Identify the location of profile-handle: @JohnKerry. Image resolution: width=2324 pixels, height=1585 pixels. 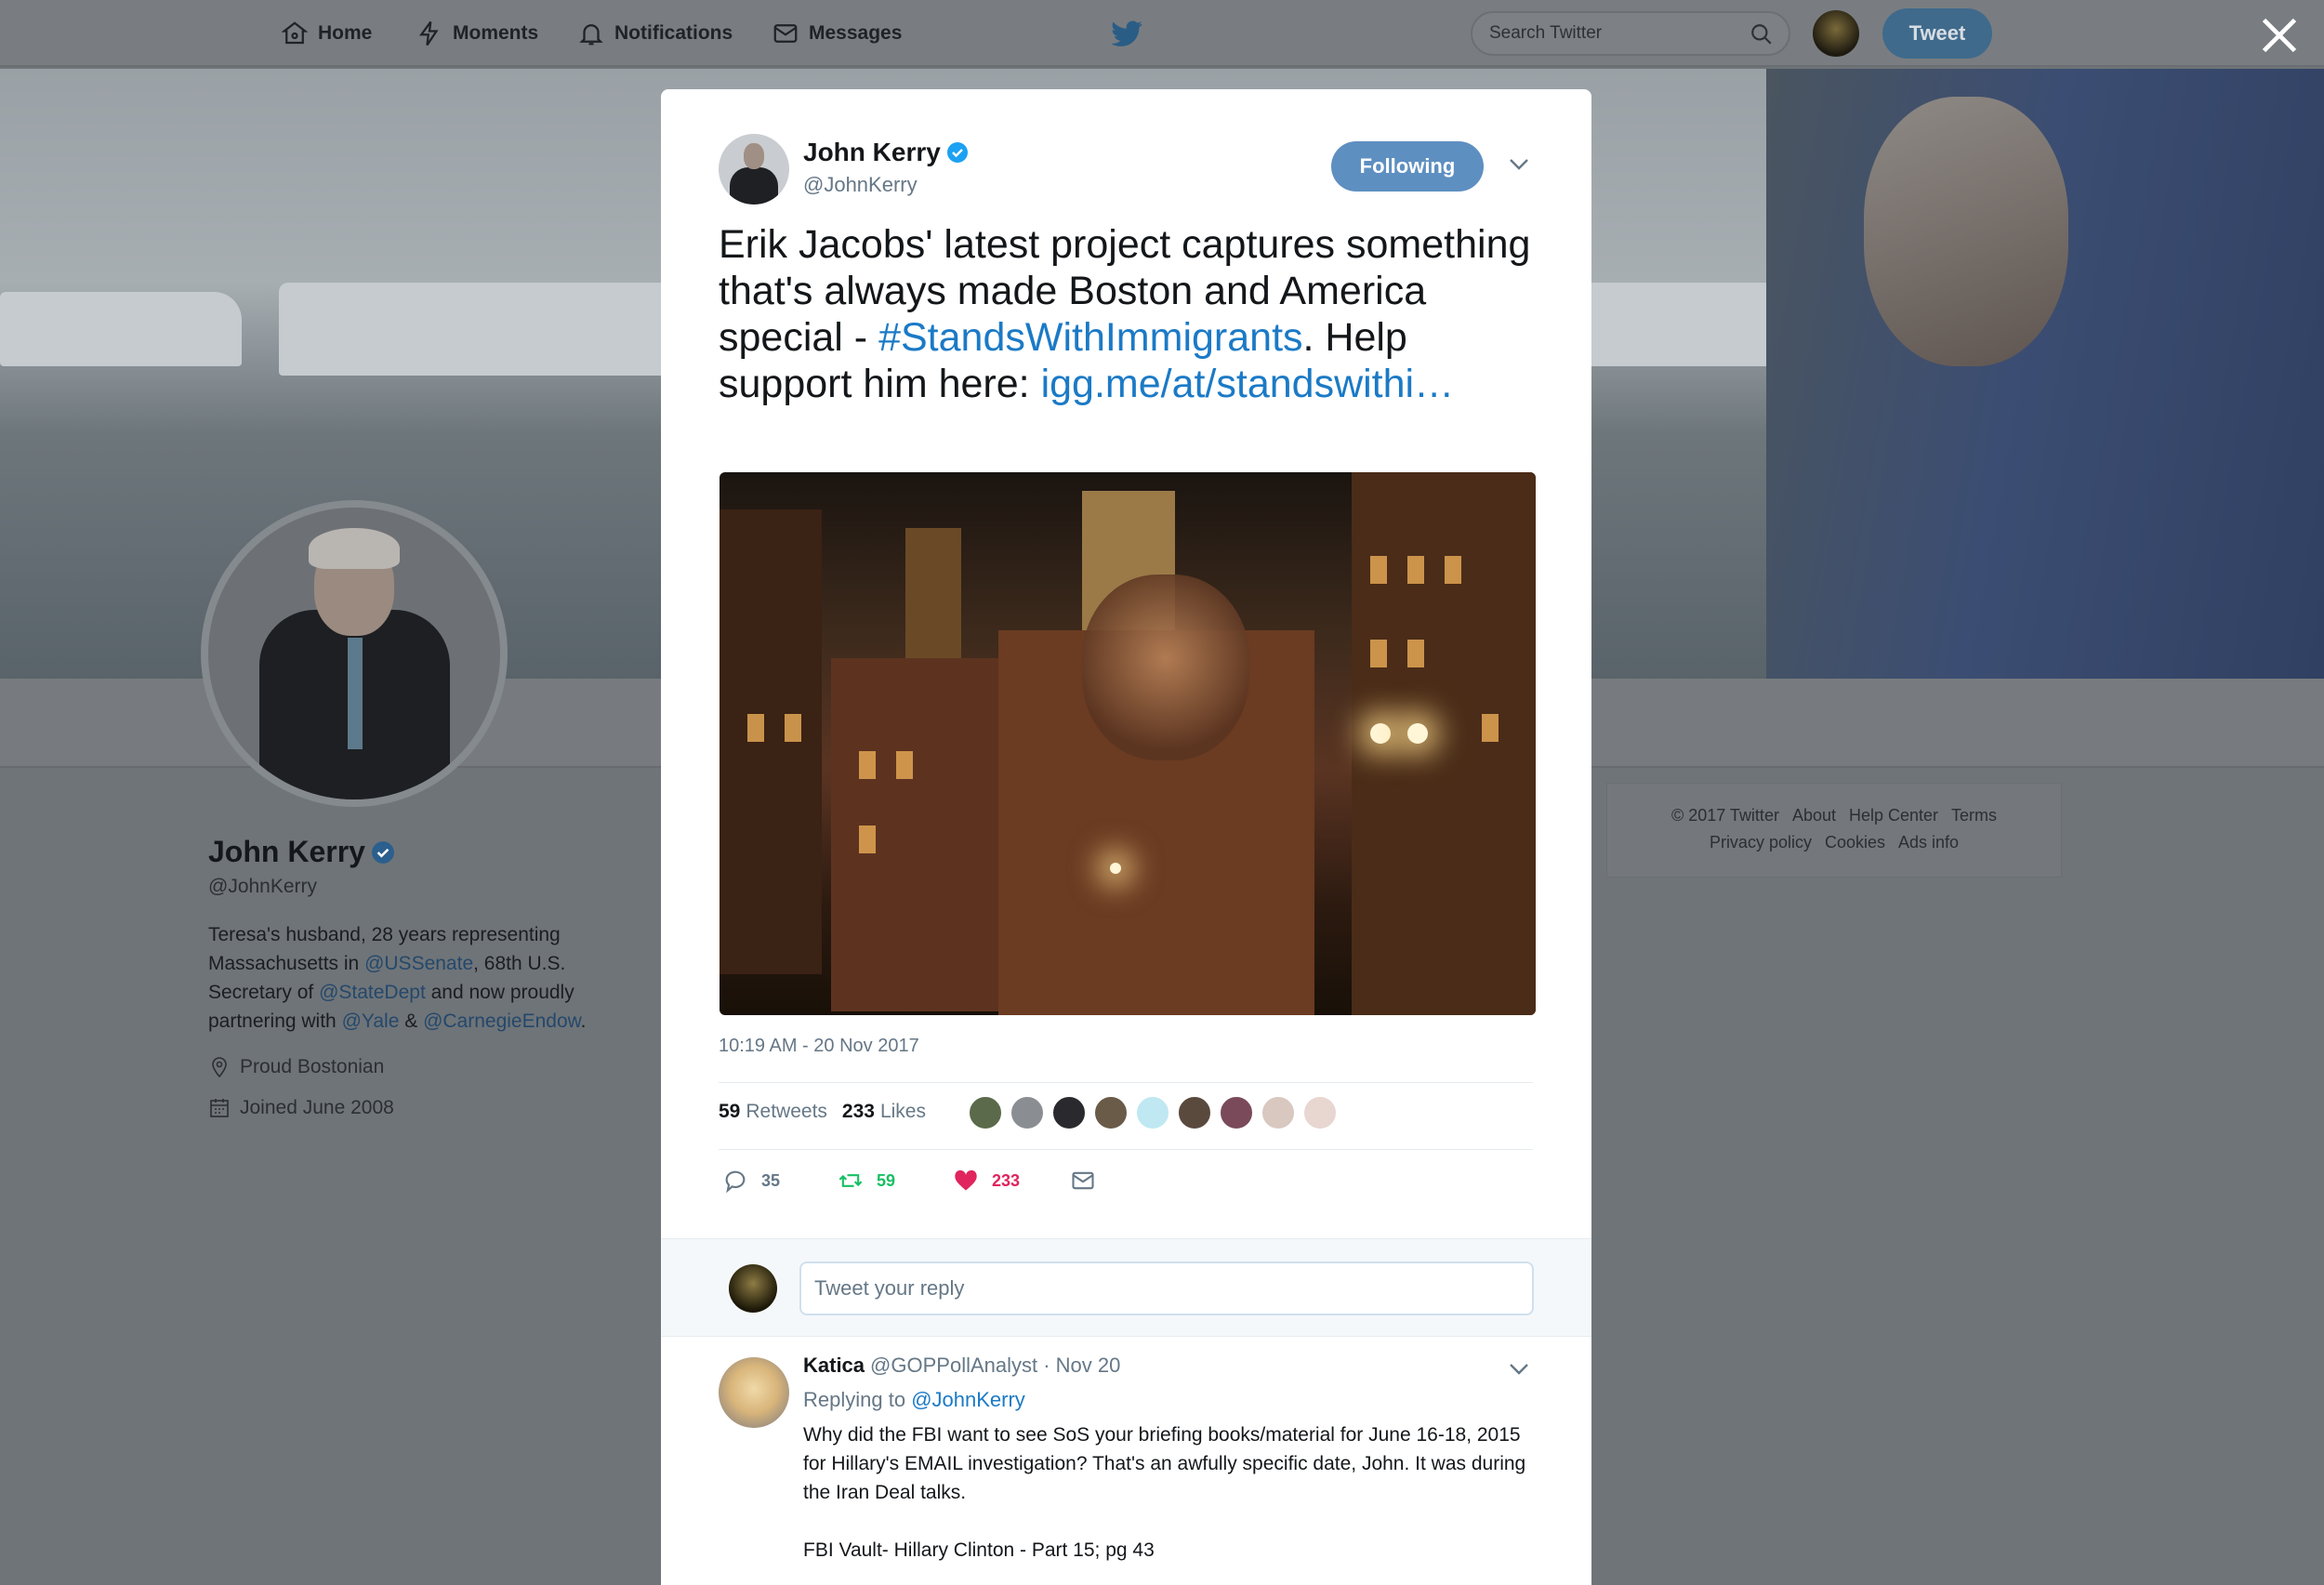
(262, 887).